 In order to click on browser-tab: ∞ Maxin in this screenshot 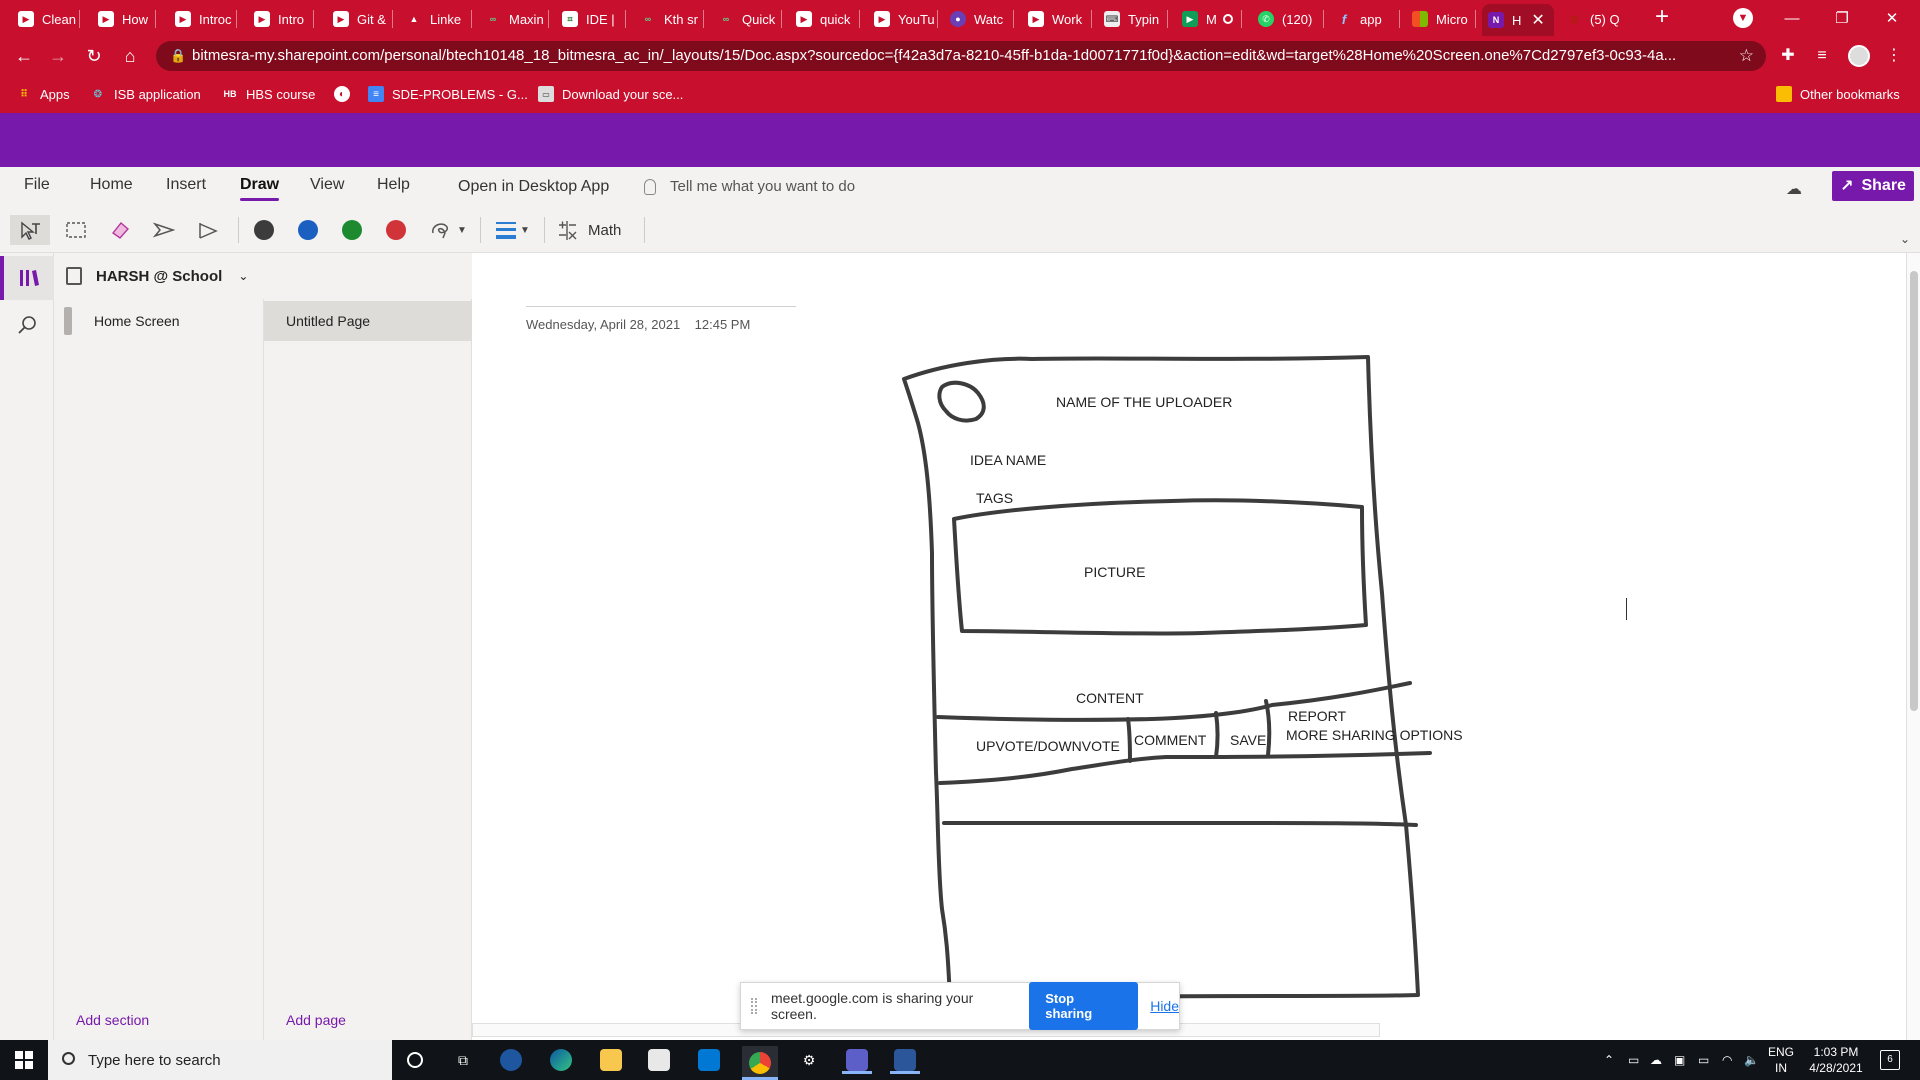, I will do `click(517, 19)`.